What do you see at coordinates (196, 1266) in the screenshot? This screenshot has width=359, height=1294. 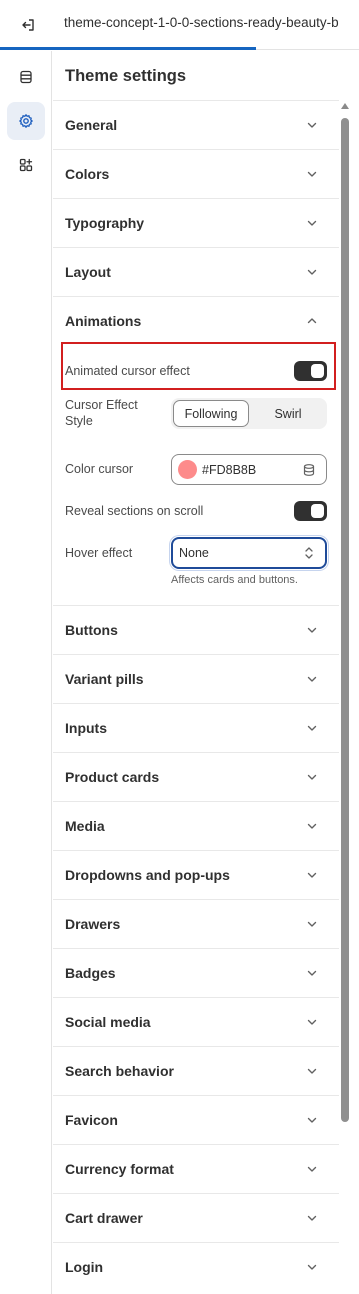 I see `section-login: Login` at bounding box center [196, 1266].